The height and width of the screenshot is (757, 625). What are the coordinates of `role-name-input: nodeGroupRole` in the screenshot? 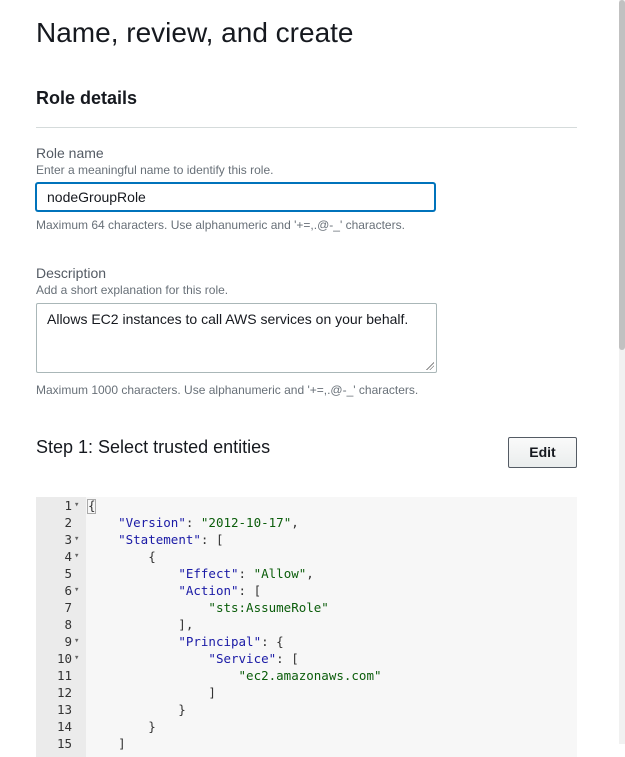 It's located at (235, 197).